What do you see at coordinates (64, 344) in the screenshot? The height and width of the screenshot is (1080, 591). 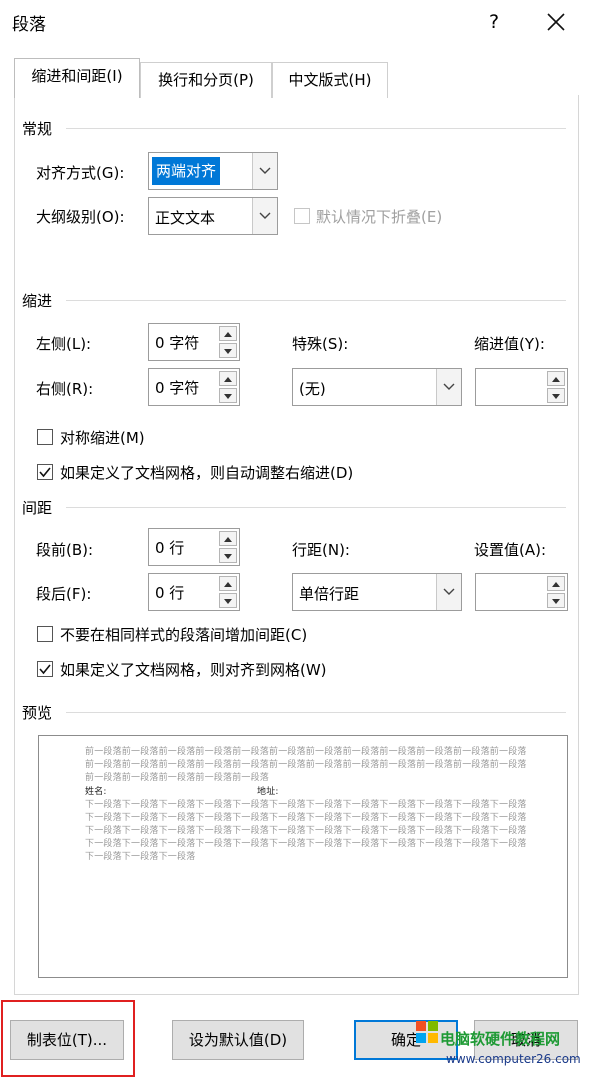 I see `left-indent-label: 左侧(L):` at bounding box center [64, 344].